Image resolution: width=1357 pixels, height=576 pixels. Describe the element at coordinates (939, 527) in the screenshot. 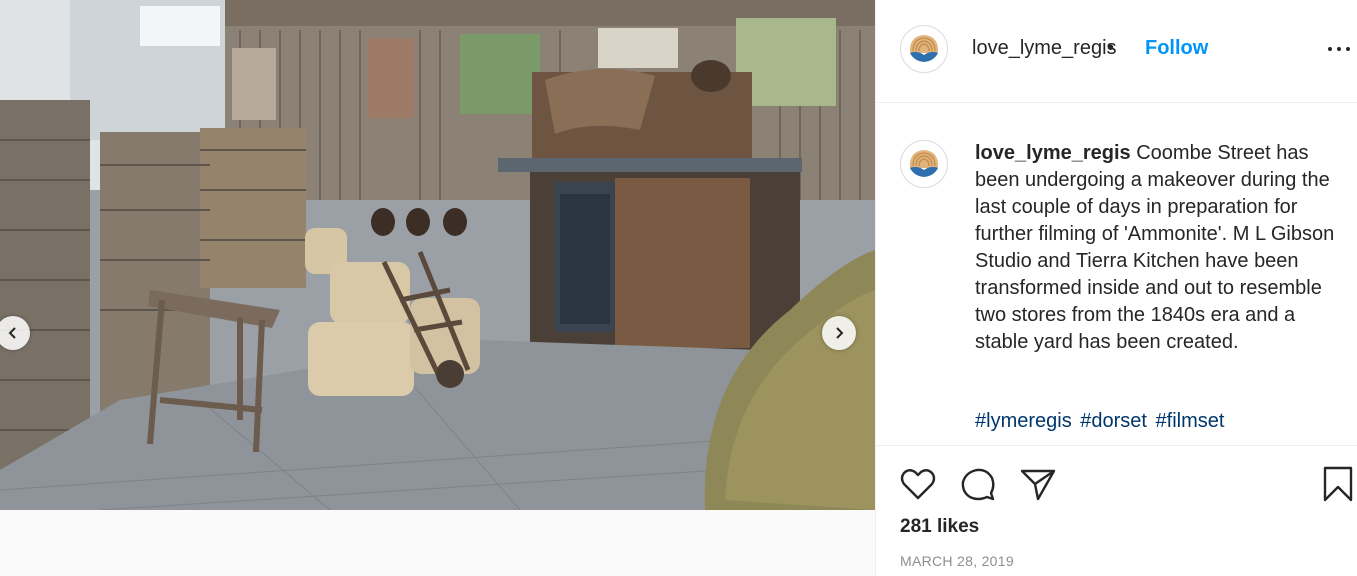

I see `like-count: 281 likes` at that location.